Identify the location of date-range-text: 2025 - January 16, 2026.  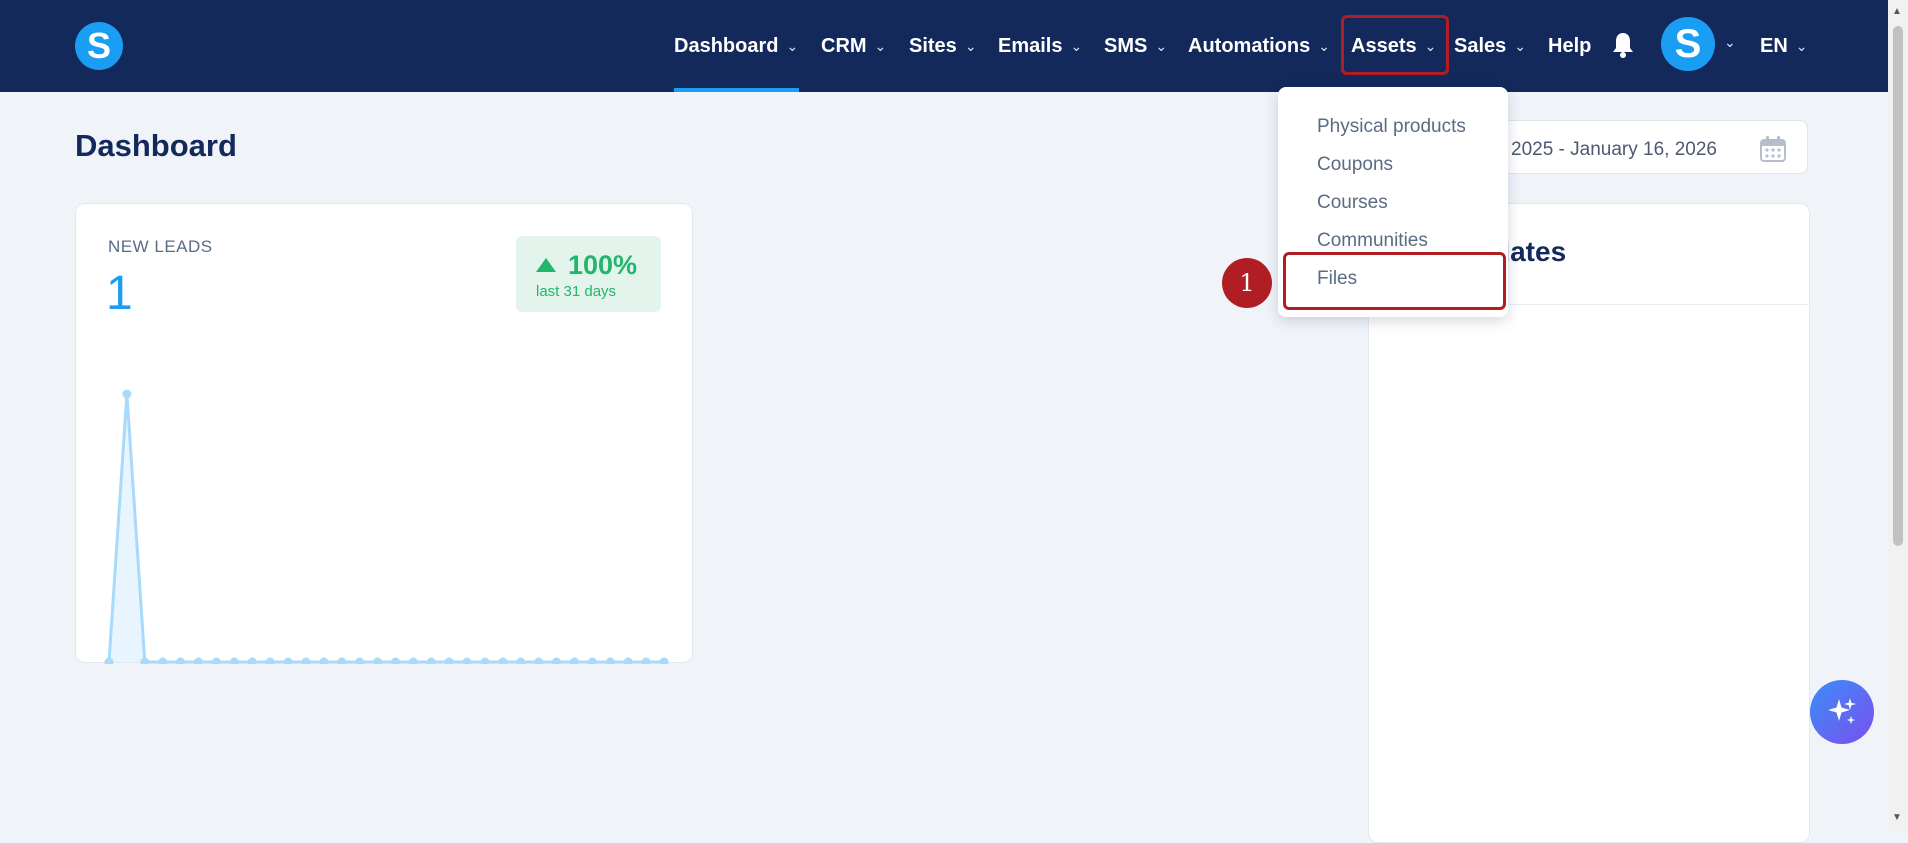
(1614, 149).